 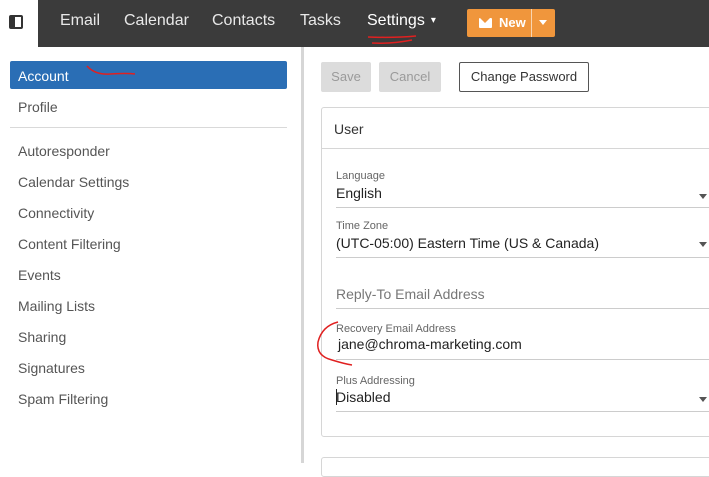 I want to click on cancel-button: Cancel, so click(x=410, y=77).